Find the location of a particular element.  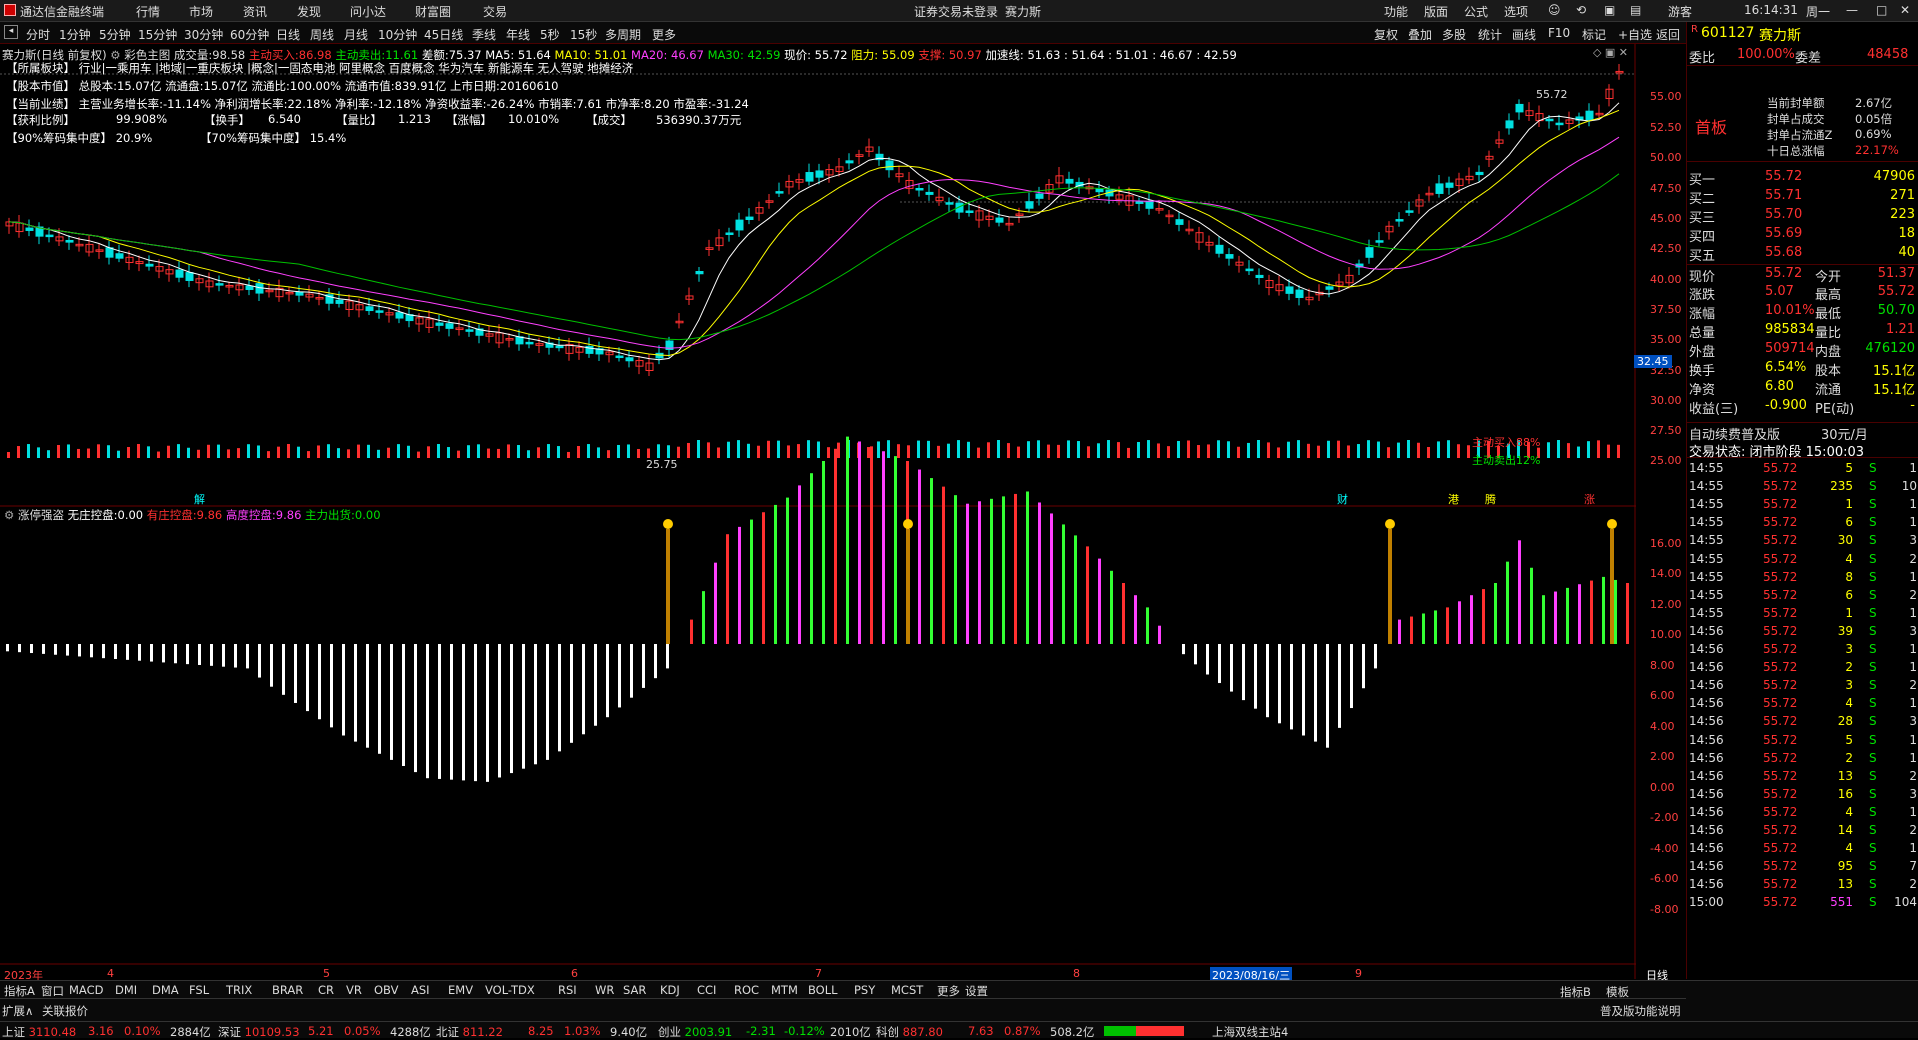

tab-indicator: OBV is located at coordinates (386, 990).